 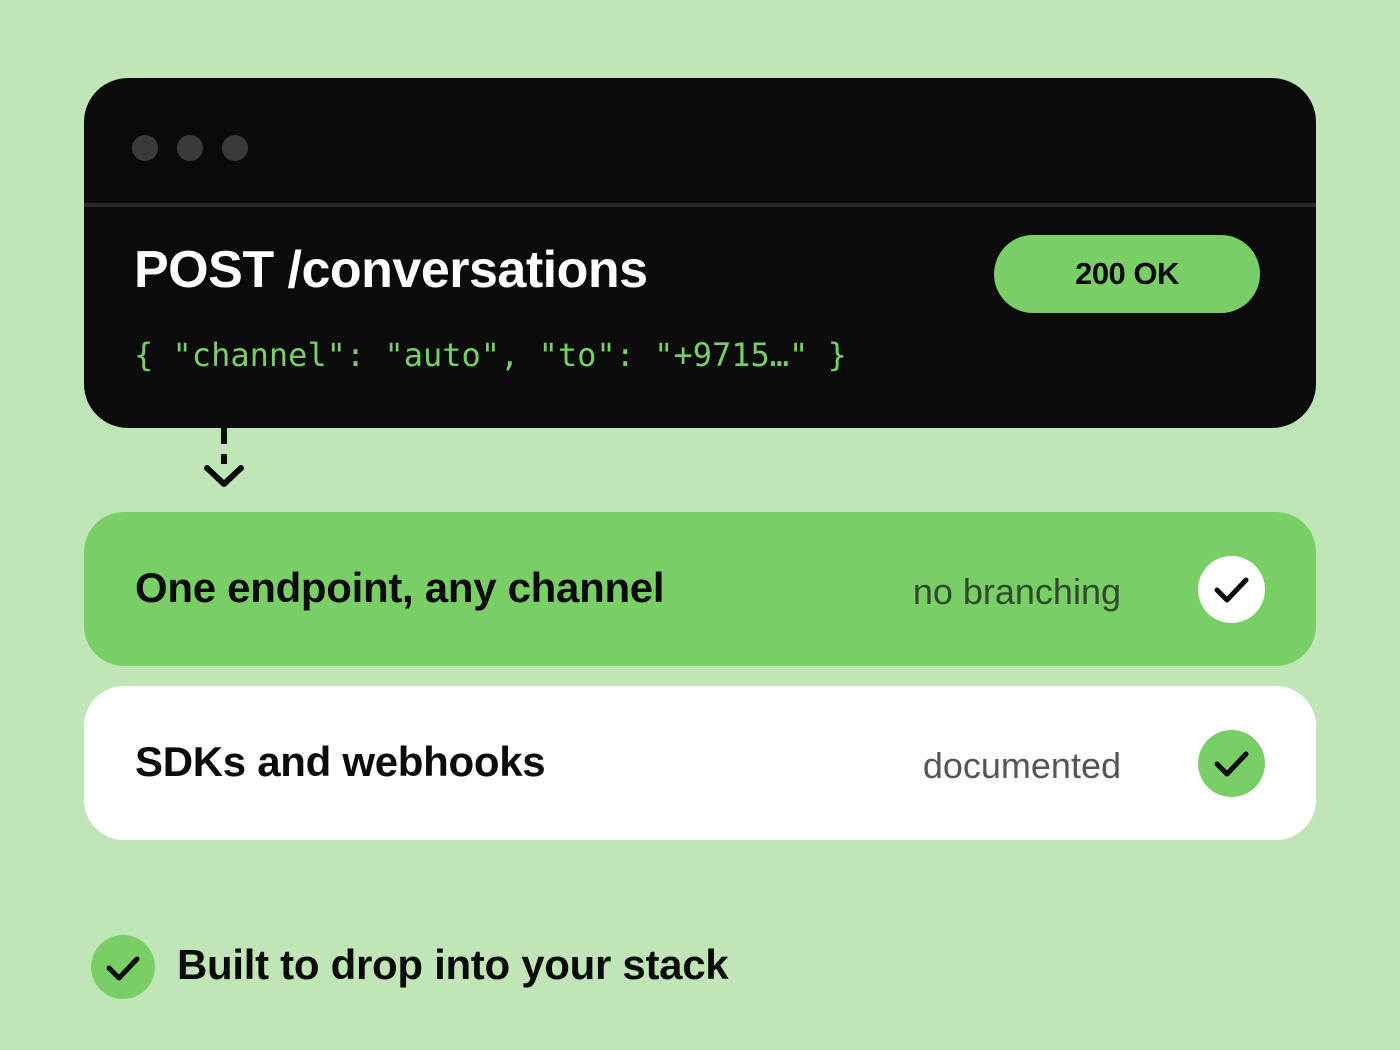 I want to click on window-titlebar, so click(x=700, y=142).